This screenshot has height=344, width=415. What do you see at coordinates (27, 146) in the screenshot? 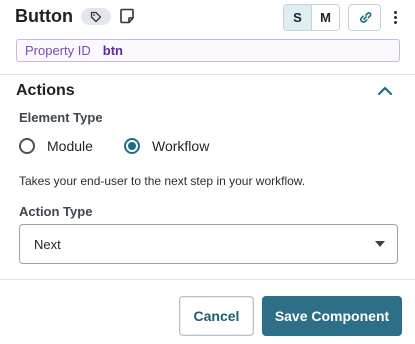
I see `radio-module-circle` at bounding box center [27, 146].